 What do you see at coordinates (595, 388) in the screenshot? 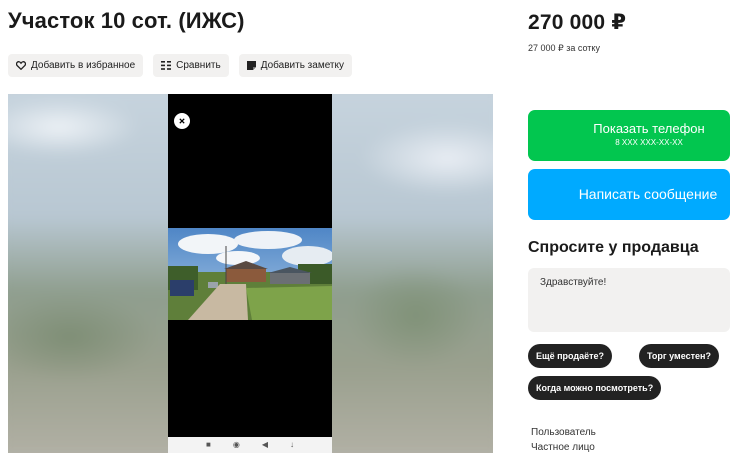
I see `quick-question-viewing: Когда можно посмотреть?` at bounding box center [595, 388].